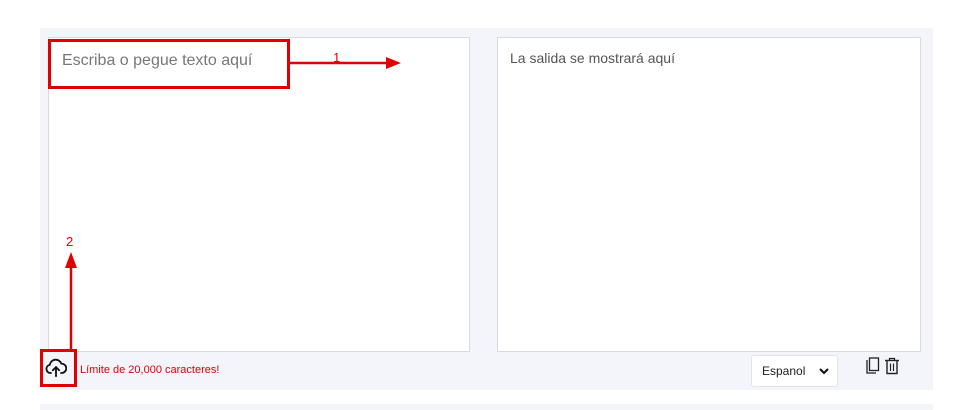  I want to click on delete-button, so click(892, 366).